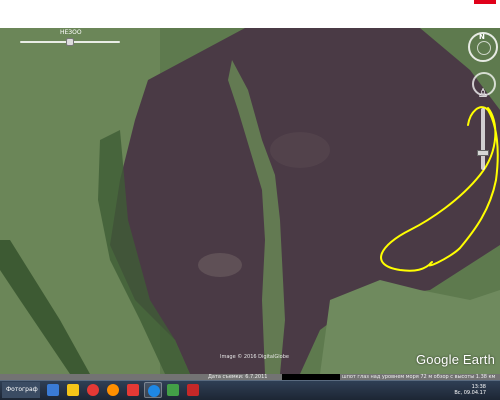 The height and width of the screenshot is (400, 500). I want to click on browser-icon, so click(93, 390).